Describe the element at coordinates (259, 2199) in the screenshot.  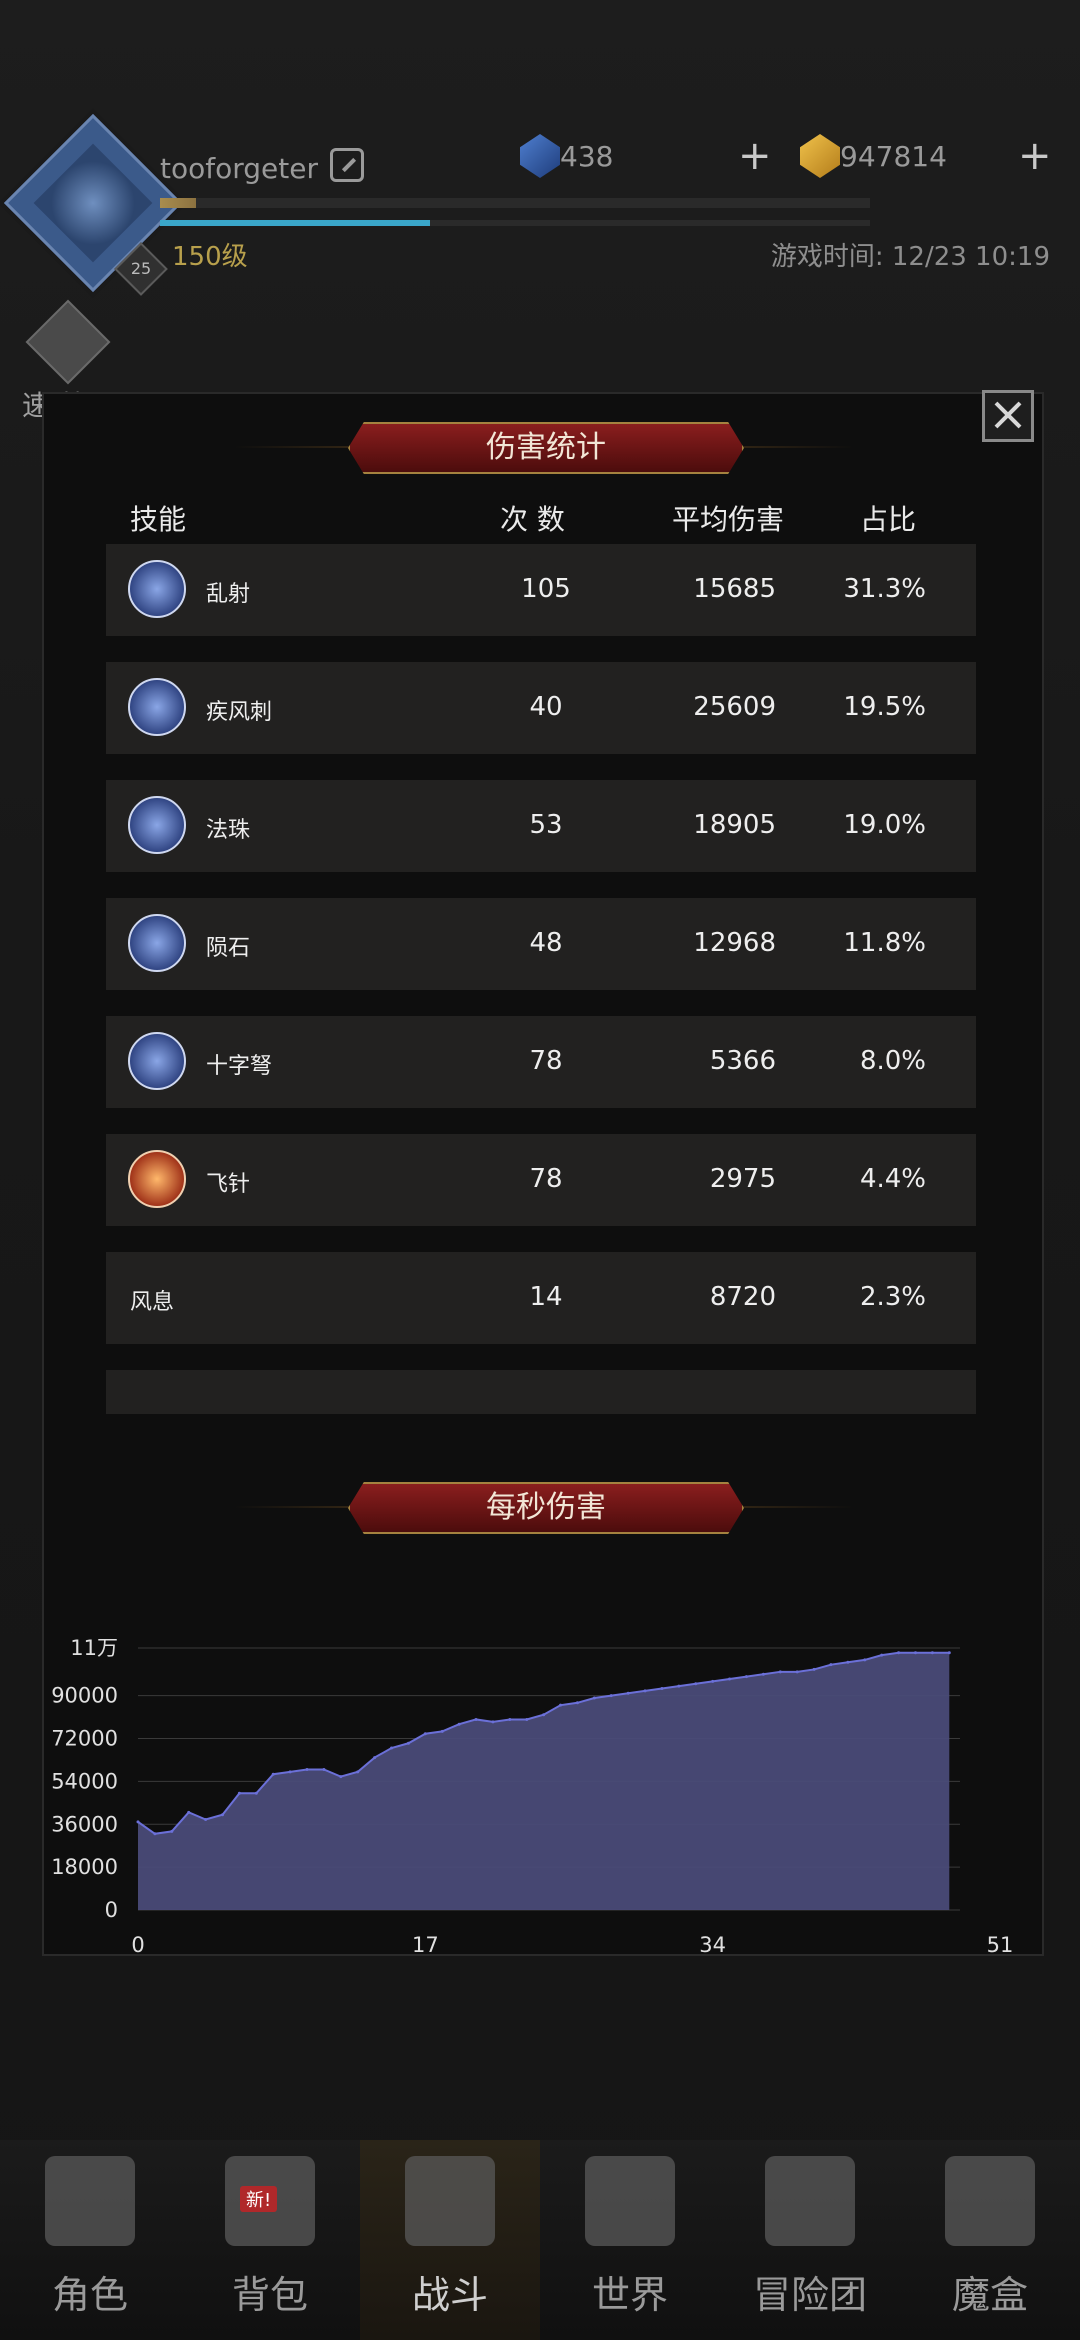
I see `new-badge: 新!` at that location.